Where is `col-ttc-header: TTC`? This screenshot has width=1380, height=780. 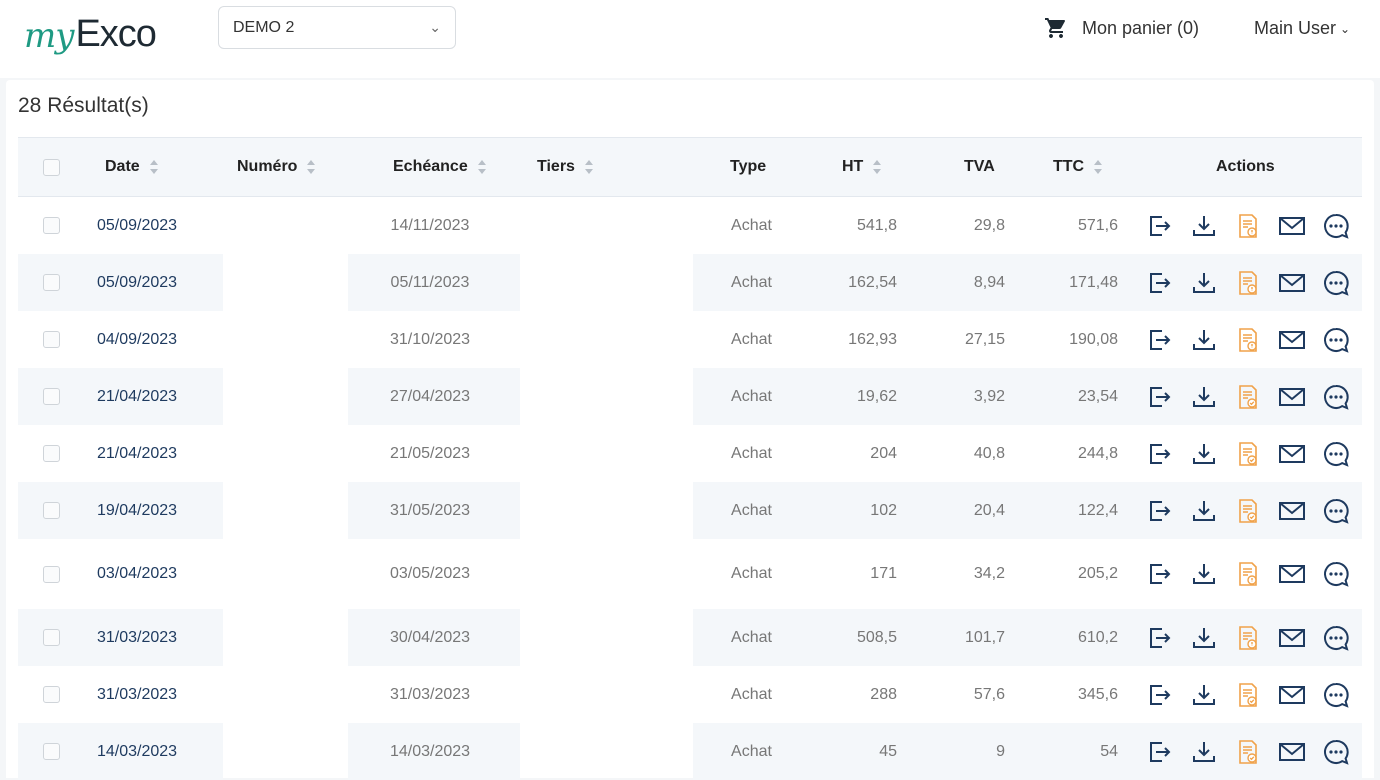
col-ttc-header: TTC is located at coordinates (1078, 167).